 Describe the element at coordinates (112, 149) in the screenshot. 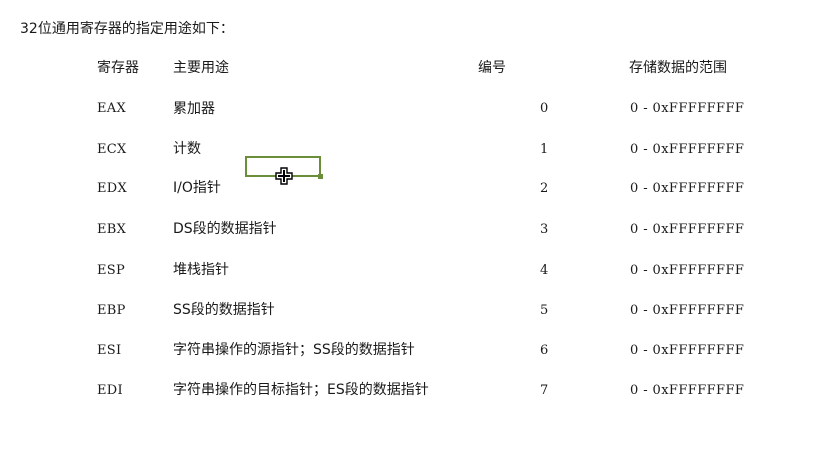

I see `register-name: ECX` at that location.